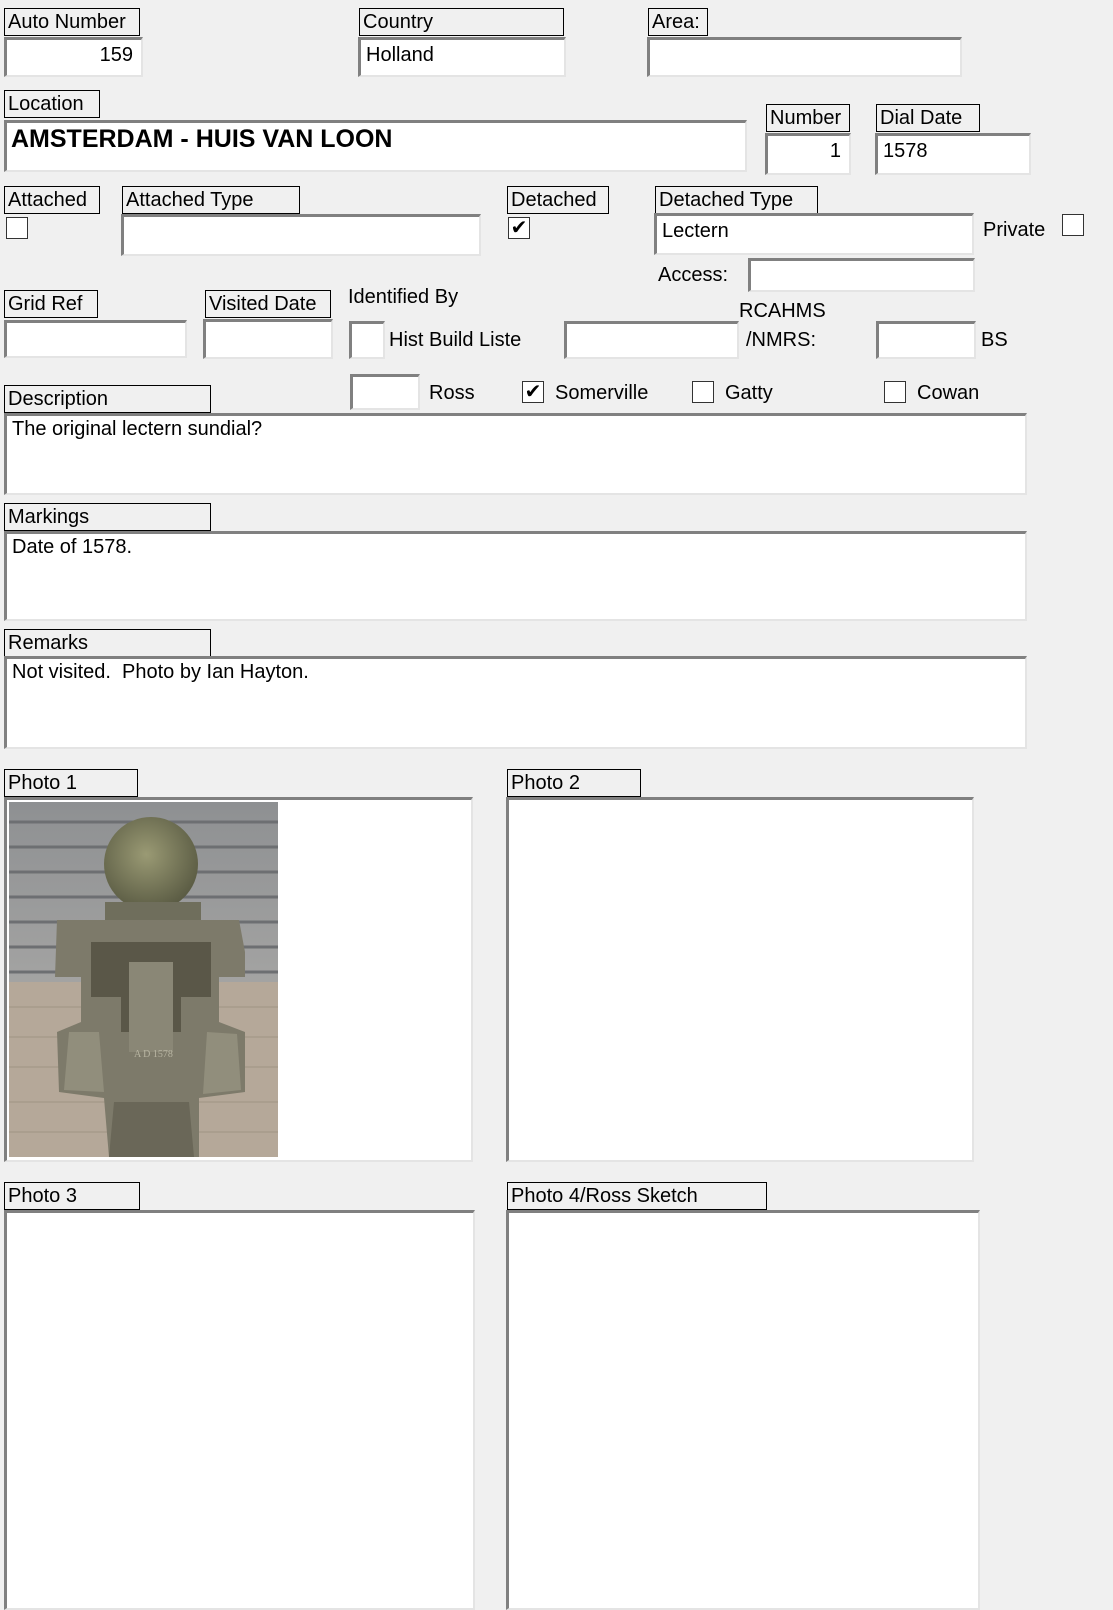 Image resolution: width=1113 pixels, height=1610 pixels. Describe the element at coordinates (519, 228) in the screenshot. I see `detached-checkbox: ✔` at that location.